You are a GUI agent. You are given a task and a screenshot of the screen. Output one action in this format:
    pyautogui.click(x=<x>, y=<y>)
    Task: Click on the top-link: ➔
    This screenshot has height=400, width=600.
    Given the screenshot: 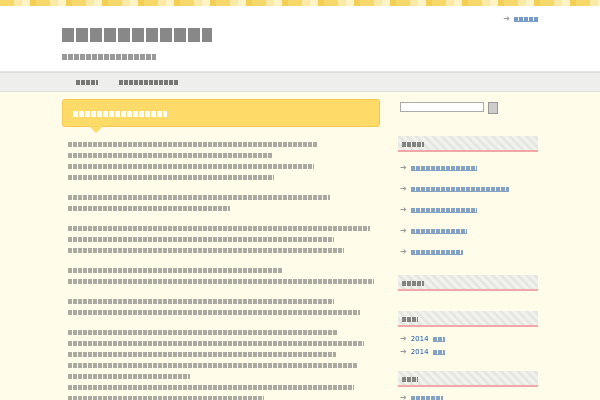 What is the action you would take?
    pyautogui.click(x=520, y=19)
    